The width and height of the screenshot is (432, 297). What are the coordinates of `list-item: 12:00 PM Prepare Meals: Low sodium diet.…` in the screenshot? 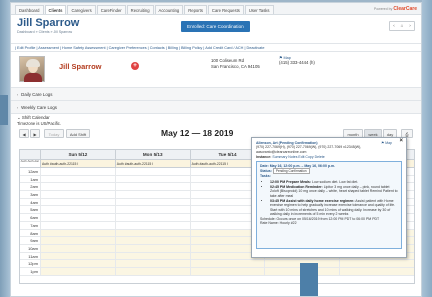 It's located at (334, 182).